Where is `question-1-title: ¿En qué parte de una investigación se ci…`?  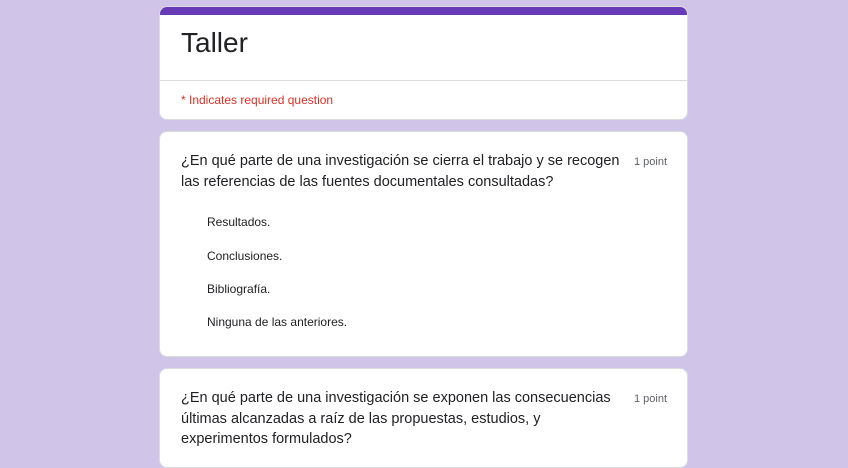
question-1-title: ¿En qué parte de una investigación se ci… is located at coordinates (400, 171).